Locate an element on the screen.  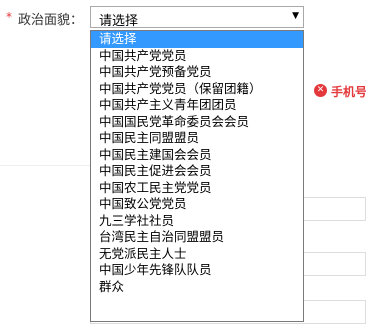
dropdown-option: 群众 is located at coordinates (197, 287).